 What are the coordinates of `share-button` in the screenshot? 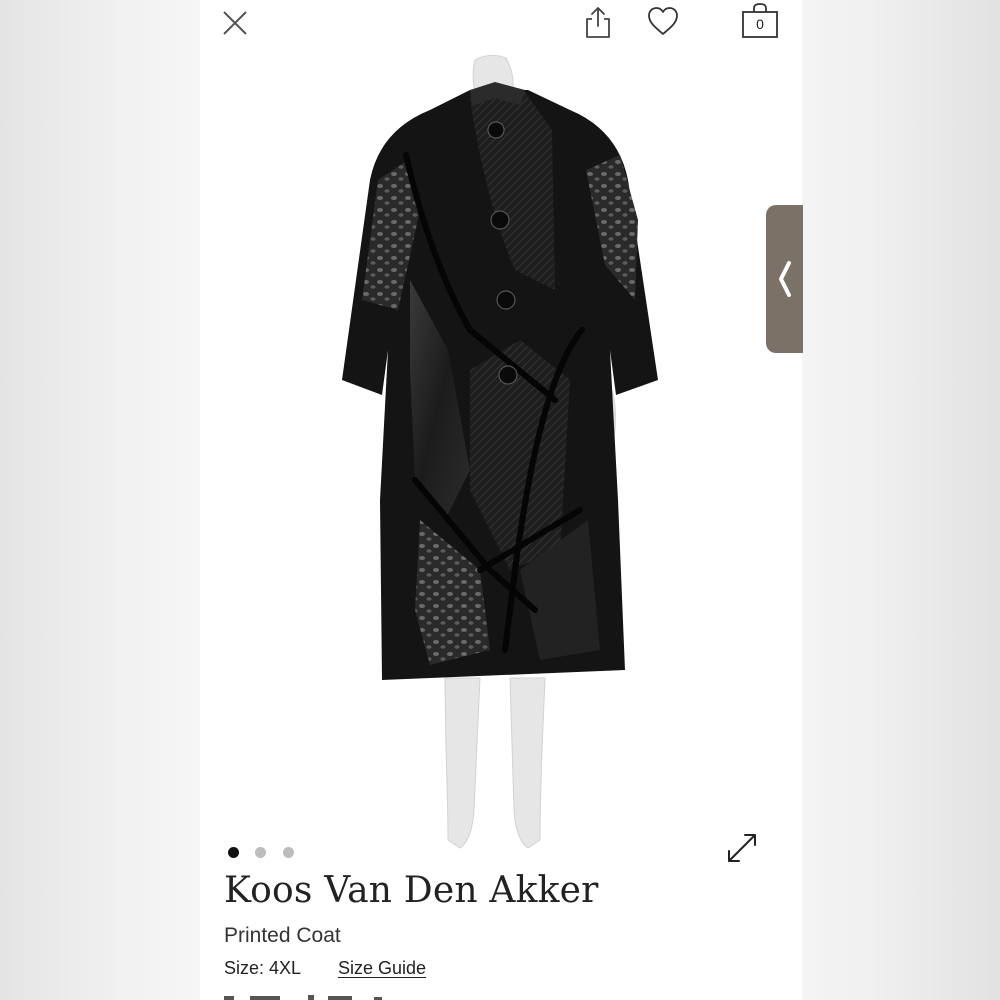 It's located at (598, 22).